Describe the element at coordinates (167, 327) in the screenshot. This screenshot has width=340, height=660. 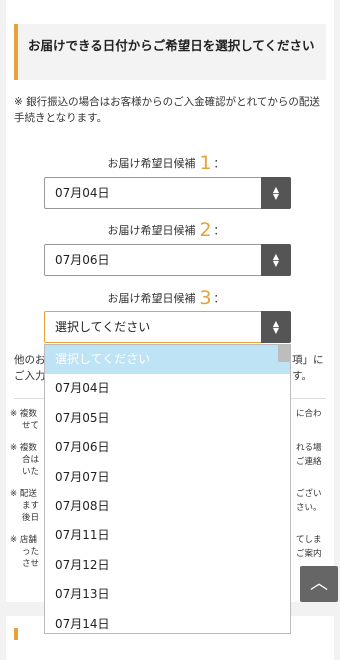
I see `candidate-3-select: 選択してください ▲ ▼` at that location.